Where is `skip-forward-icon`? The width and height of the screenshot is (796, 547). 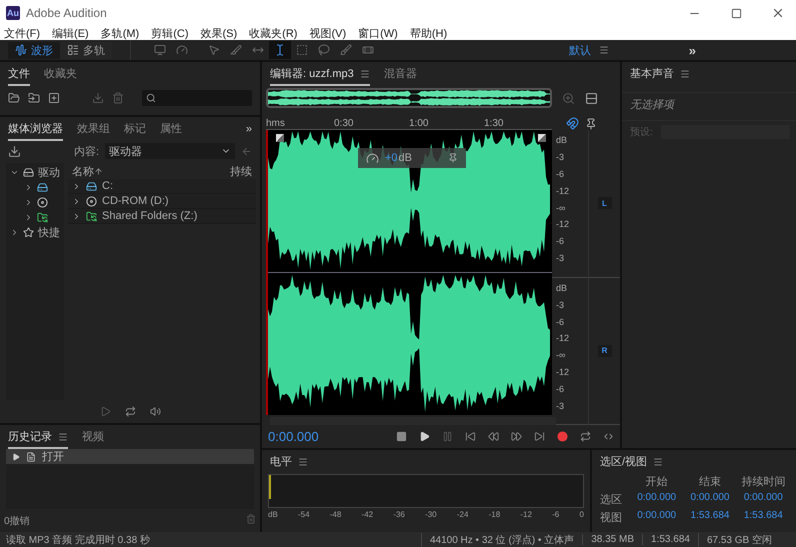 skip-forward-icon is located at coordinates (539, 436).